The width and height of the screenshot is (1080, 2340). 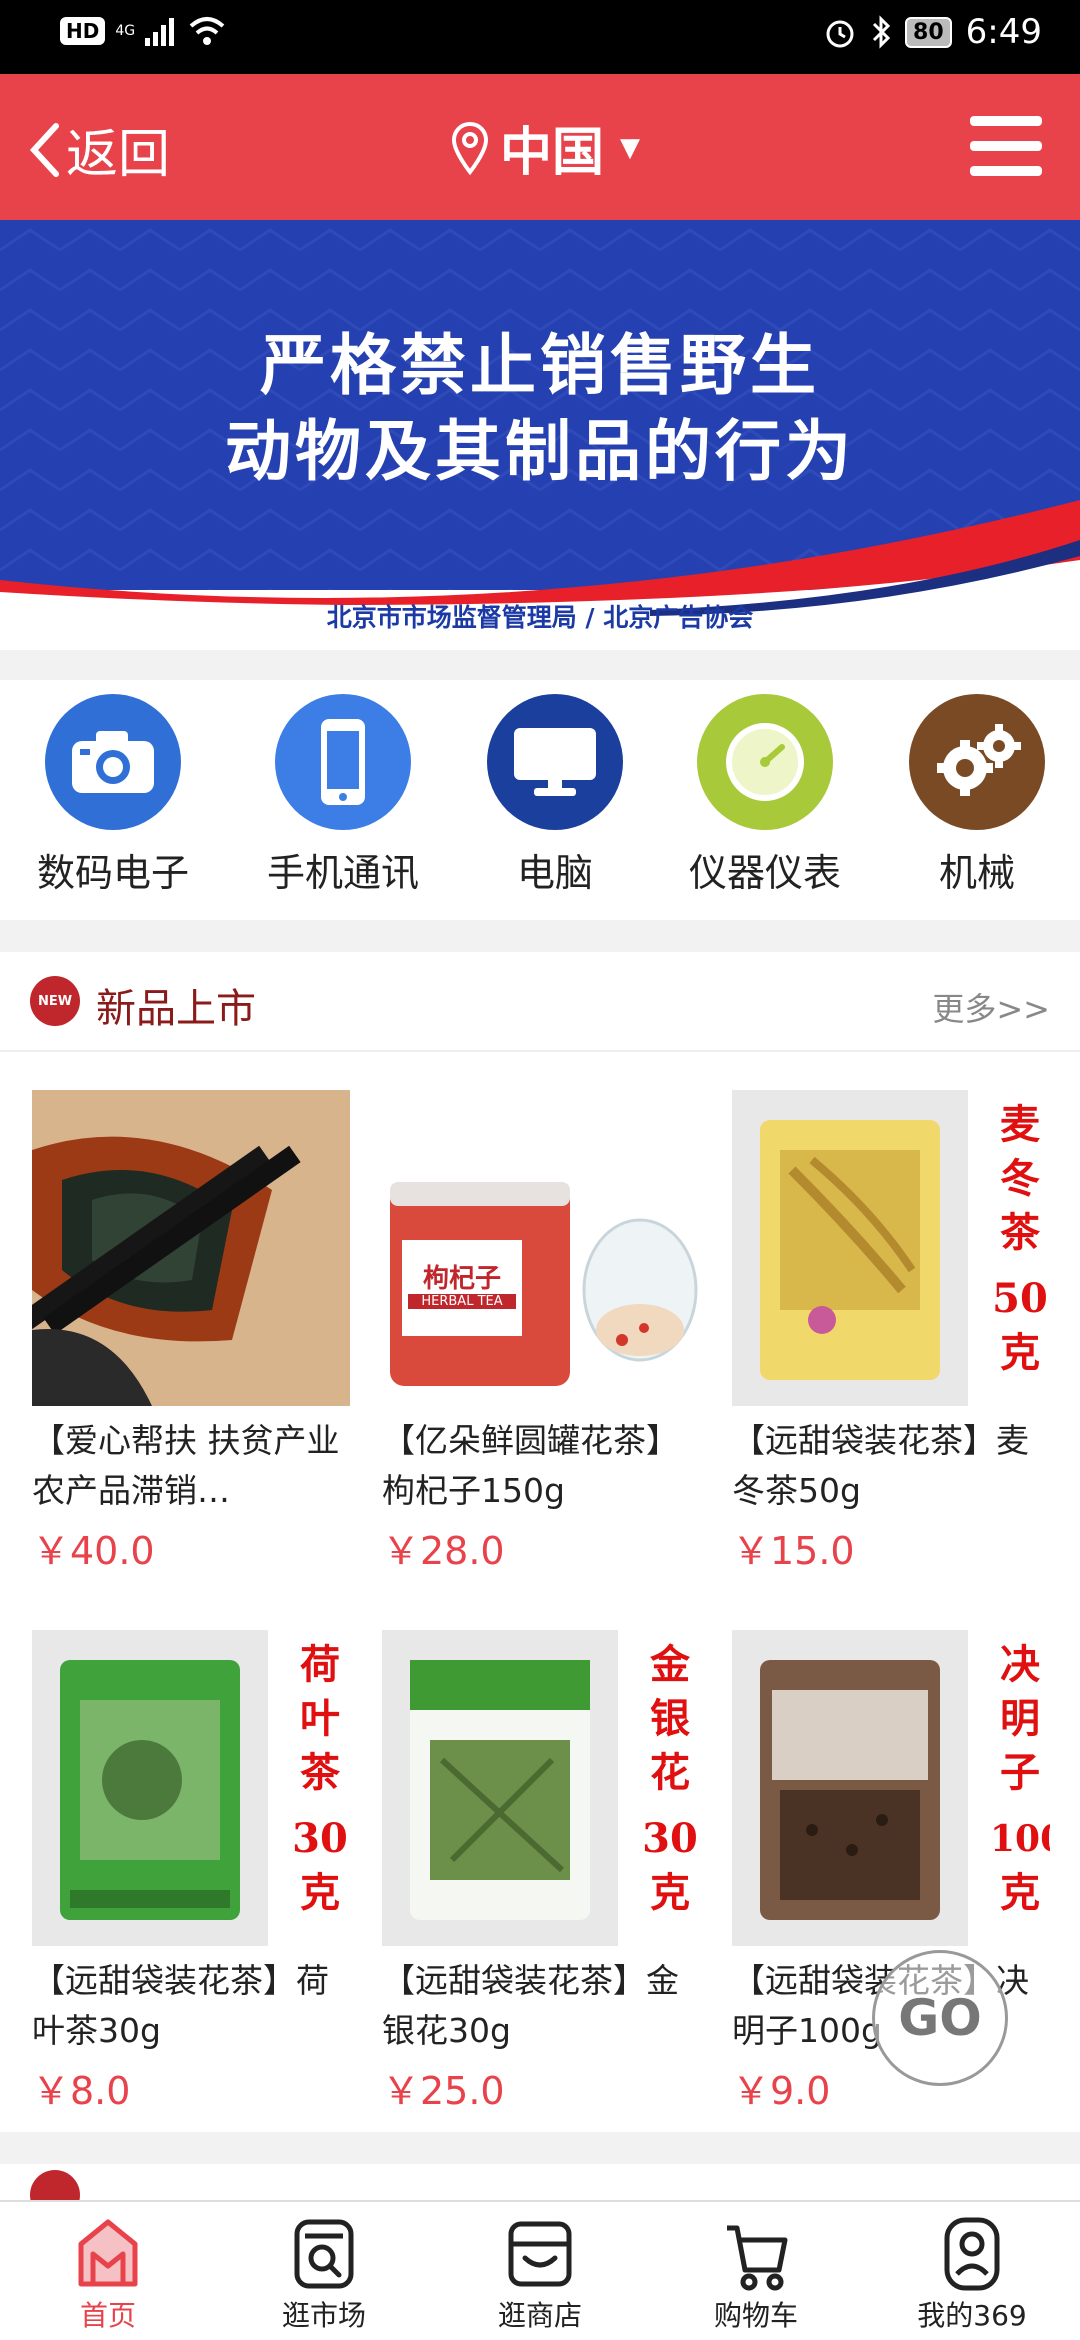 I want to click on home-icon, so click(x=108, y=2253).